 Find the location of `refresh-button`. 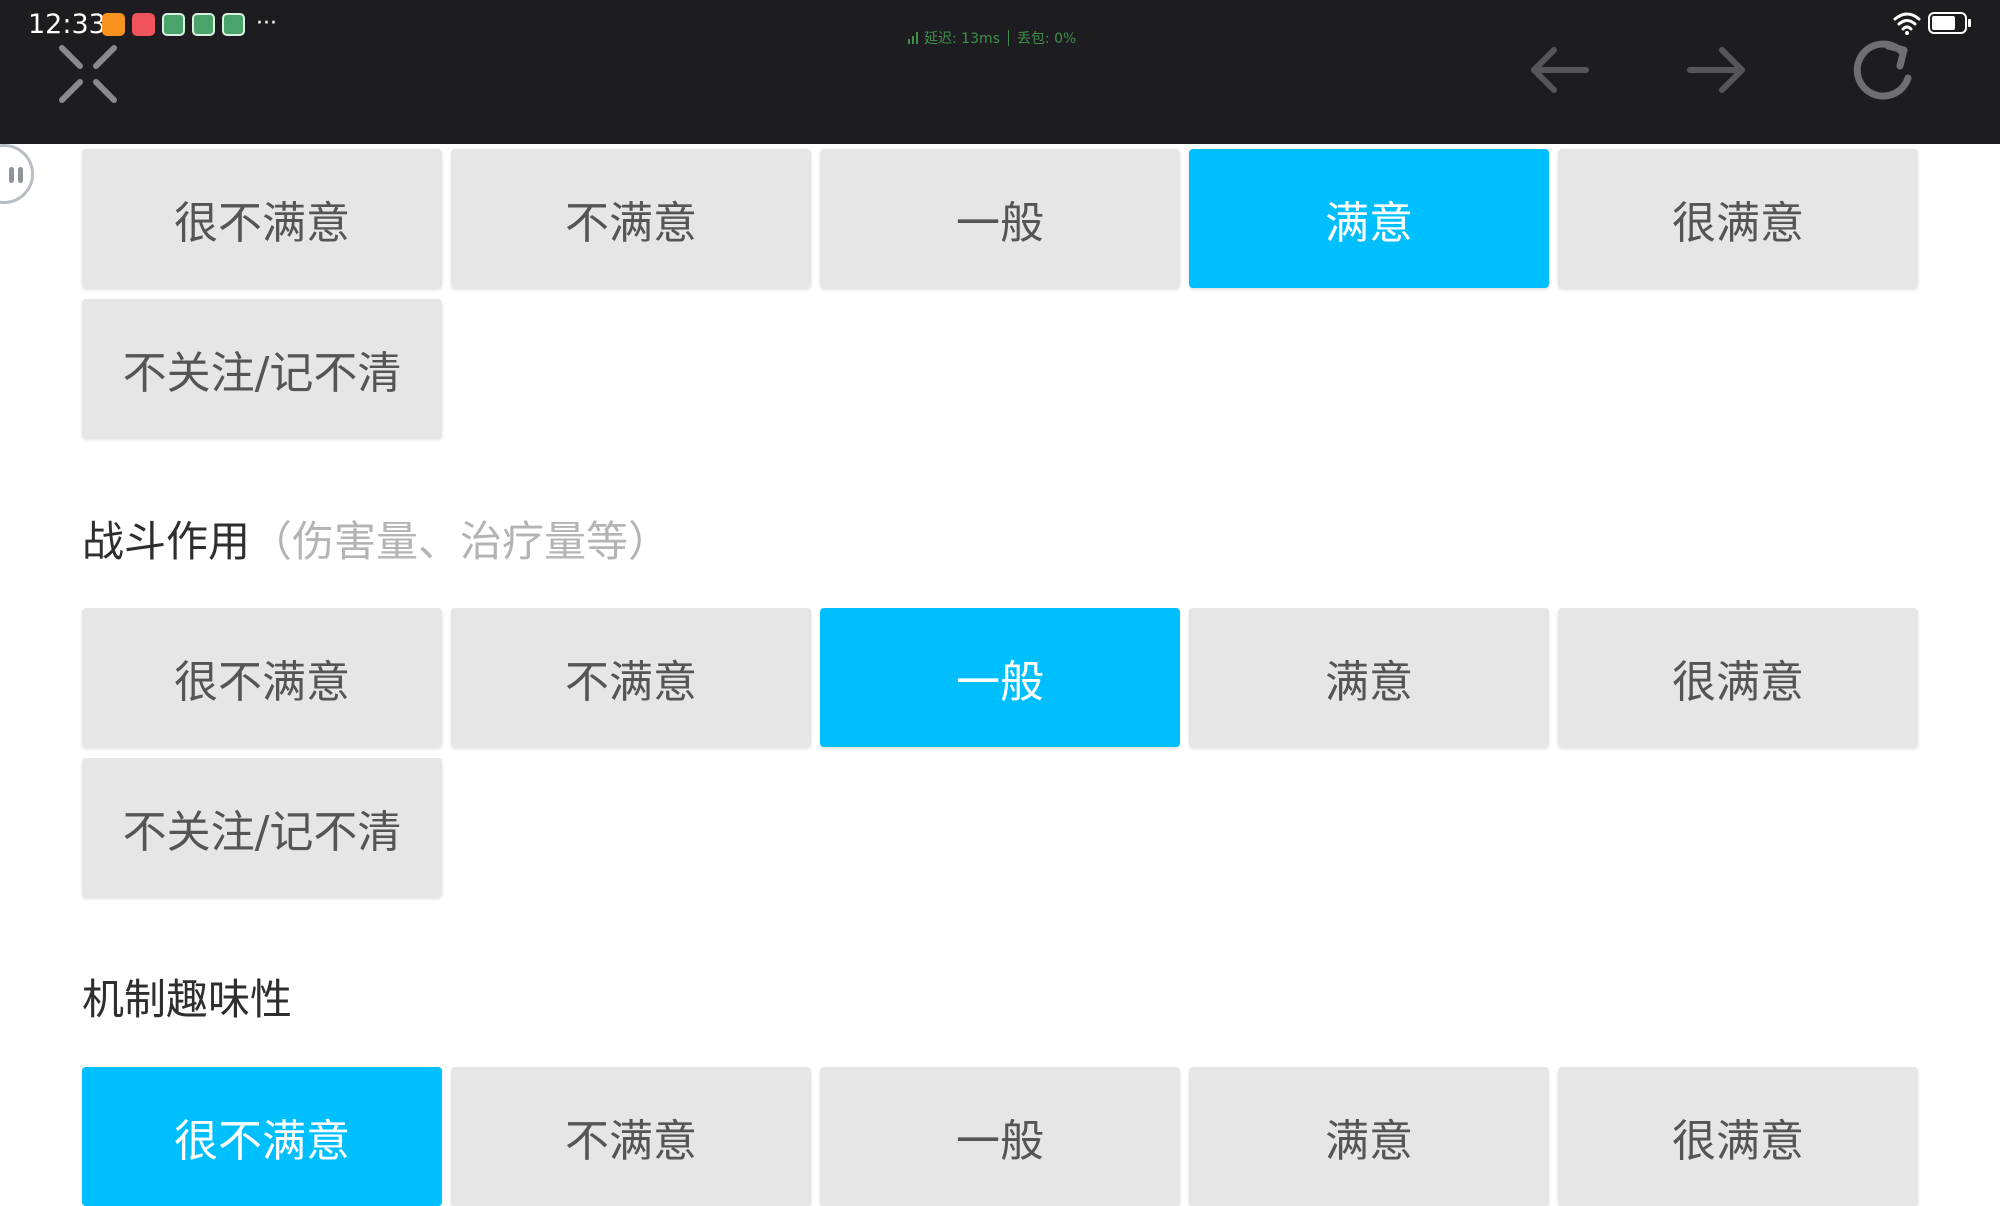

refresh-button is located at coordinates (1884, 70).